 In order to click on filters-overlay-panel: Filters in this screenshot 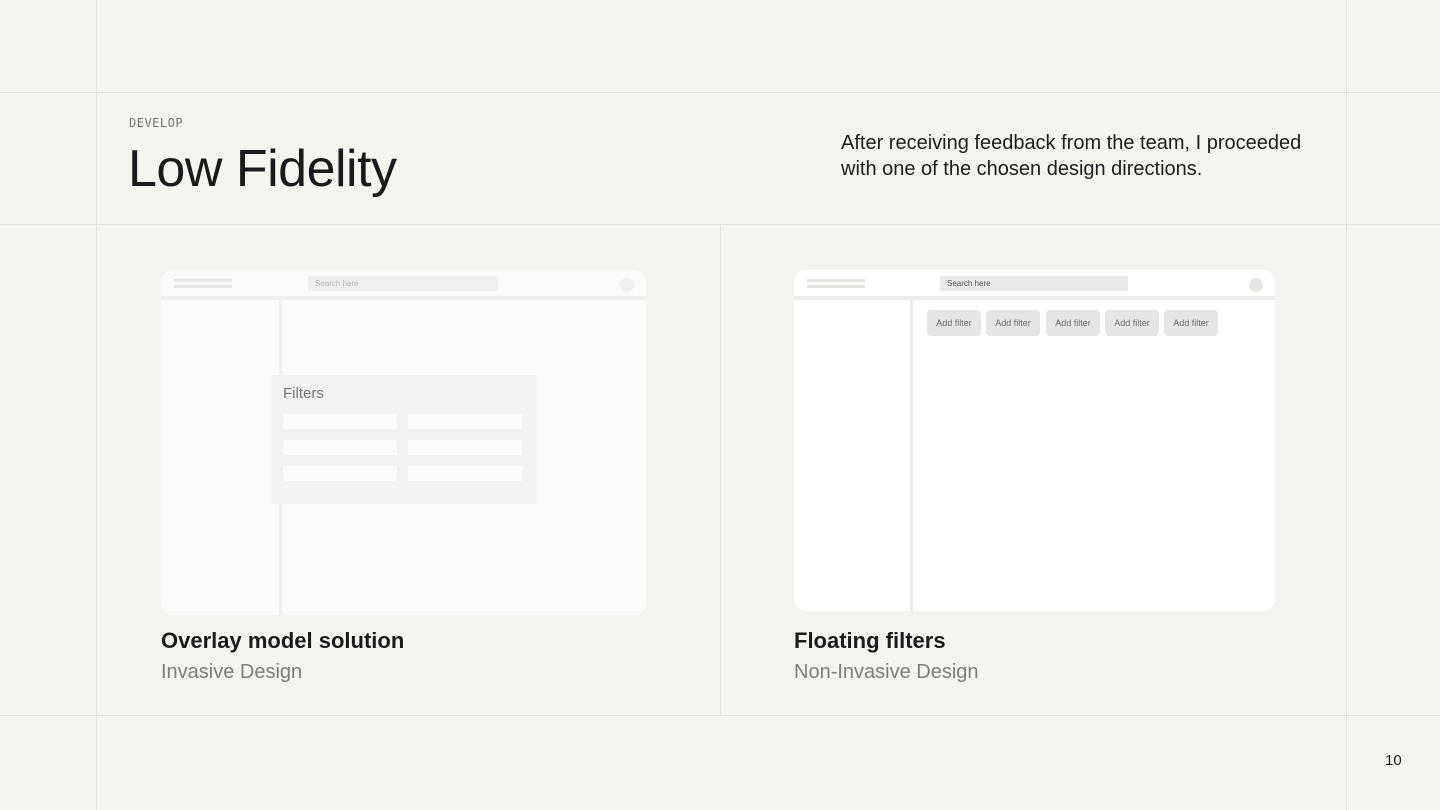, I will do `click(404, 439)`.